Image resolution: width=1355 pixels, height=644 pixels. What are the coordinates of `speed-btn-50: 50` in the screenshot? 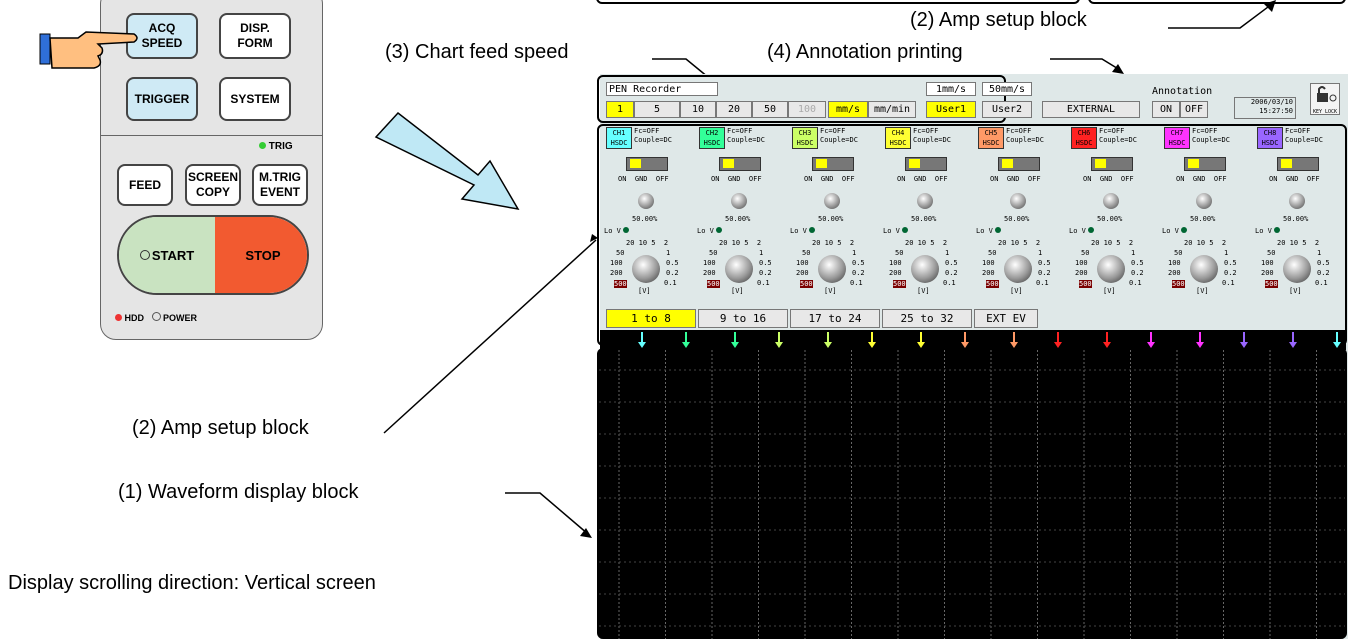 It's located at (770, 109).